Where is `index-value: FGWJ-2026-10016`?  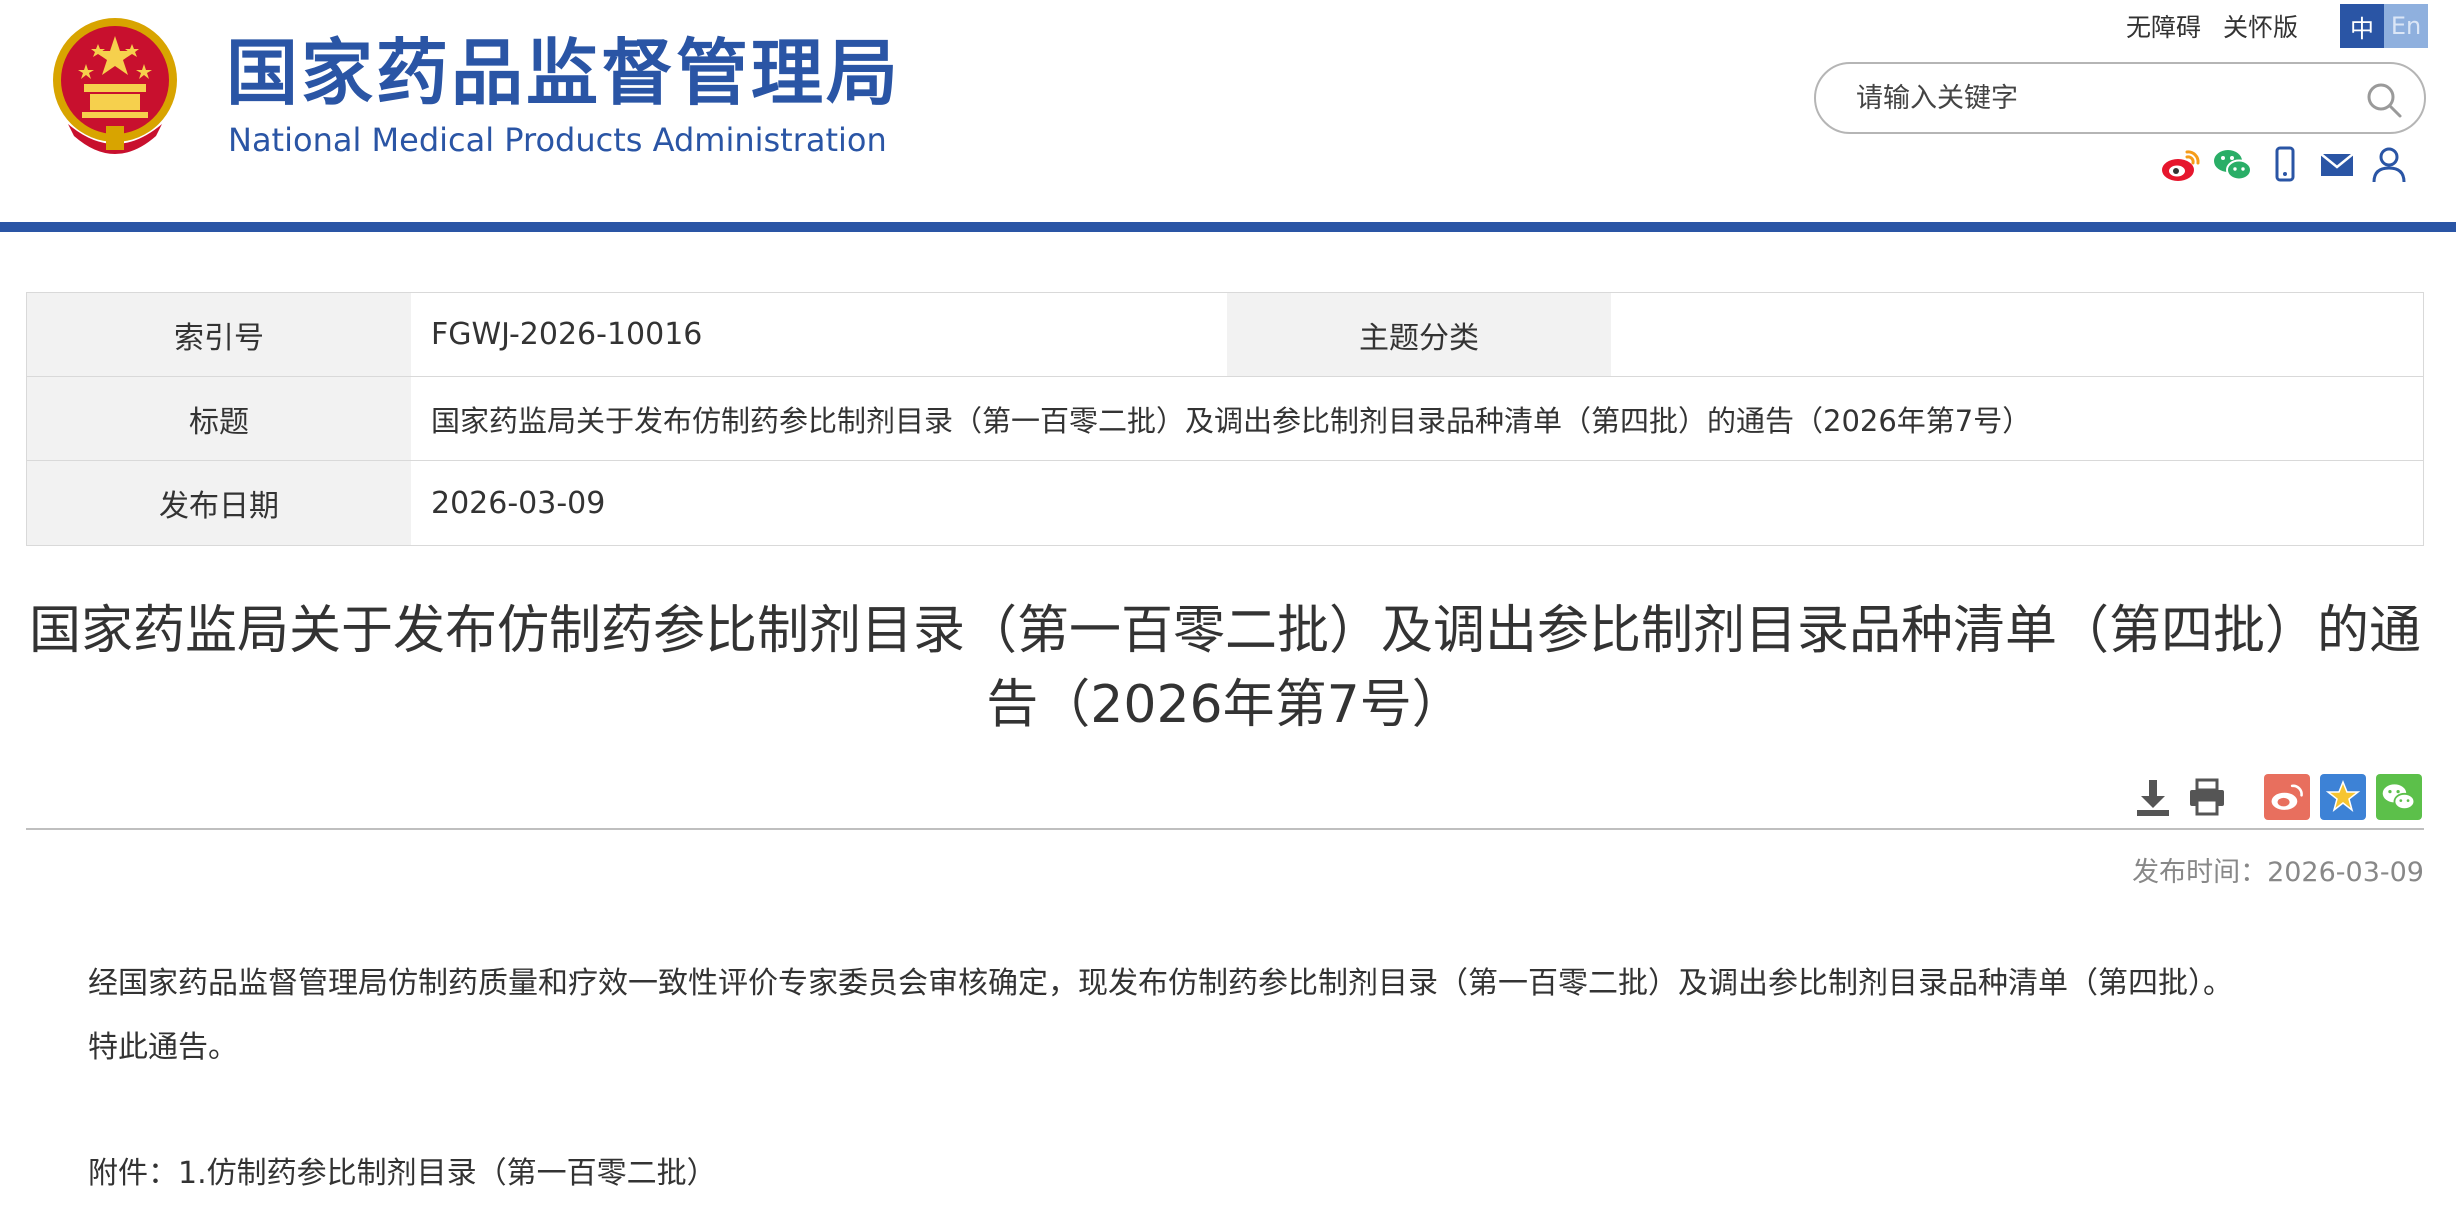 index-value: FGWJ-2026-10016 is located at coordinates (567, 334).